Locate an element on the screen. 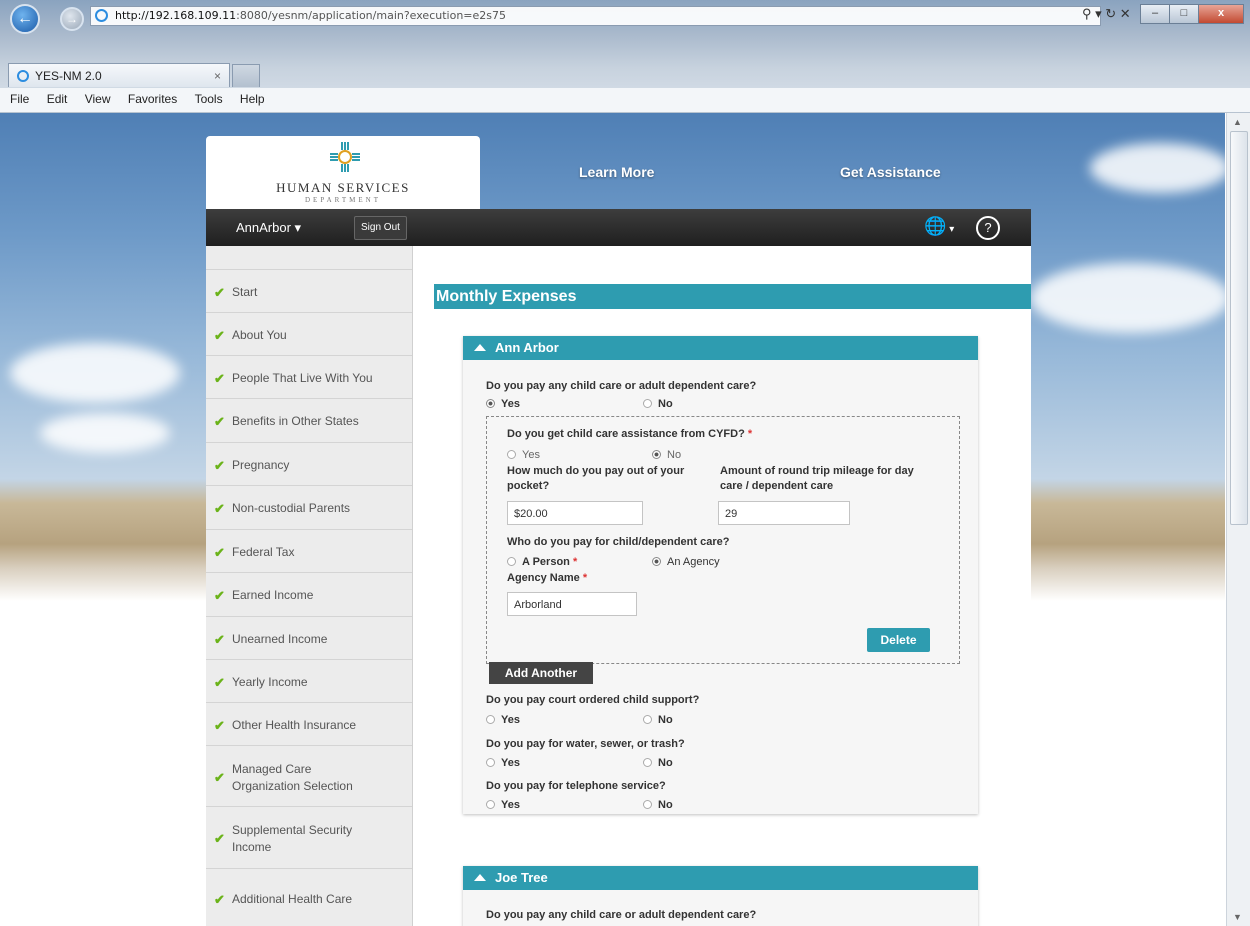  add-another-button: Add Another is located at coordinates (541, 673).